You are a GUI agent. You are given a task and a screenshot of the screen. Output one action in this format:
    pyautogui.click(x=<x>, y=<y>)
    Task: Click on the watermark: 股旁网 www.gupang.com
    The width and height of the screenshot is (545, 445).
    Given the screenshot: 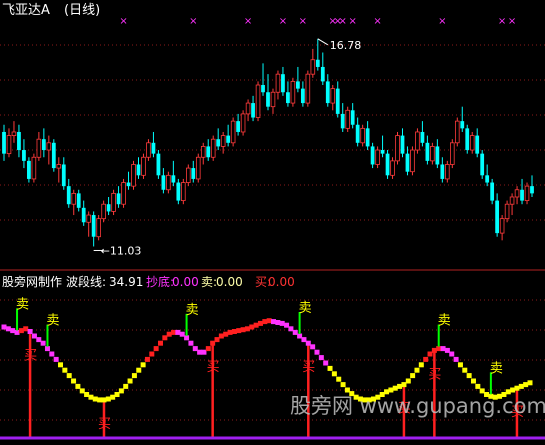 What is the action you would take?
    pyautogui.click(x=417, y=406)
    